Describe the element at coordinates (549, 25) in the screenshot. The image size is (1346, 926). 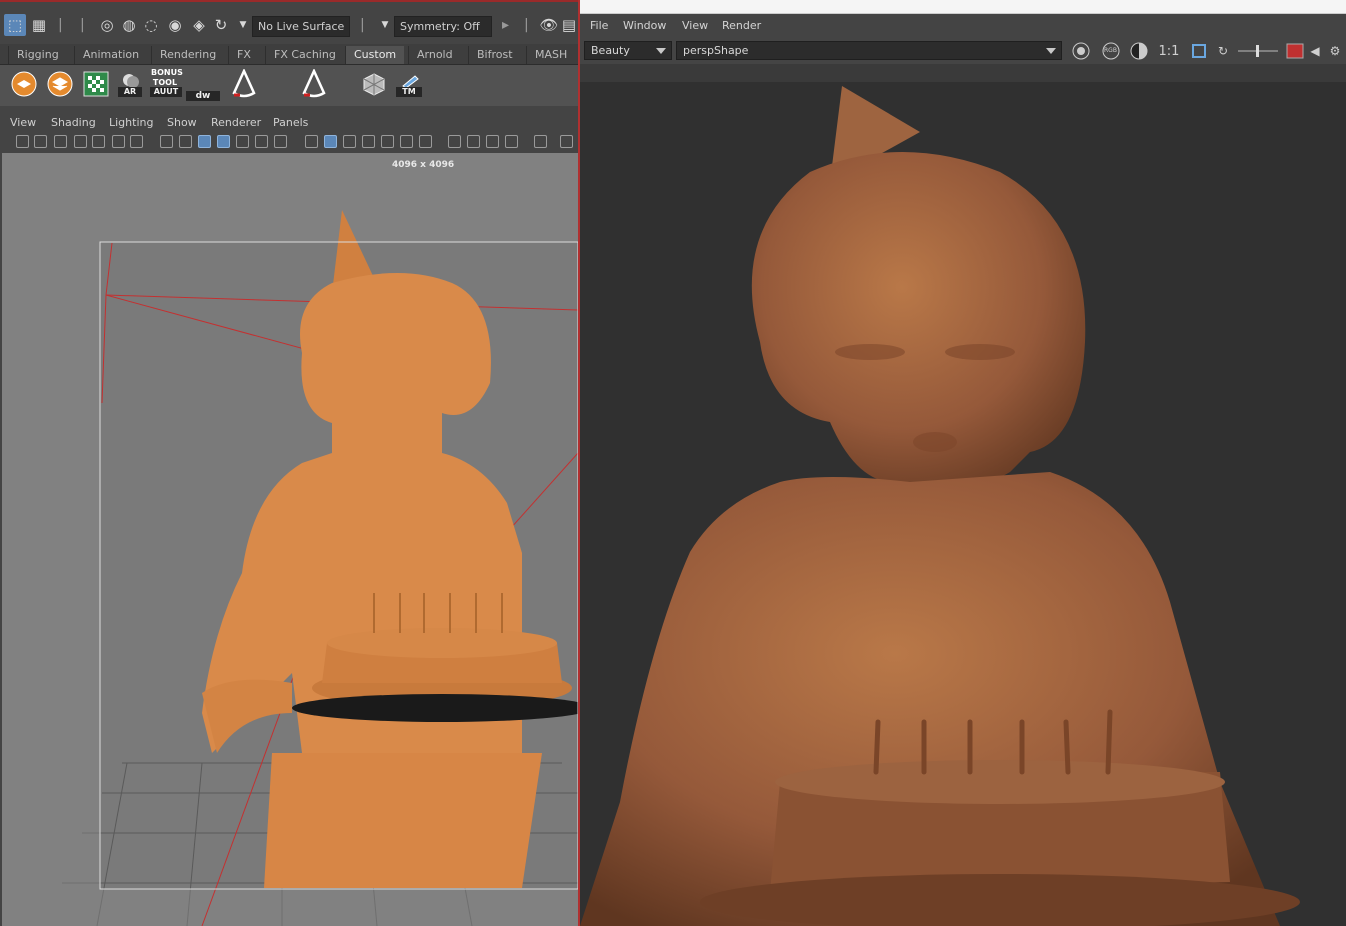
I see `render-view-icon: 👁` at that location.